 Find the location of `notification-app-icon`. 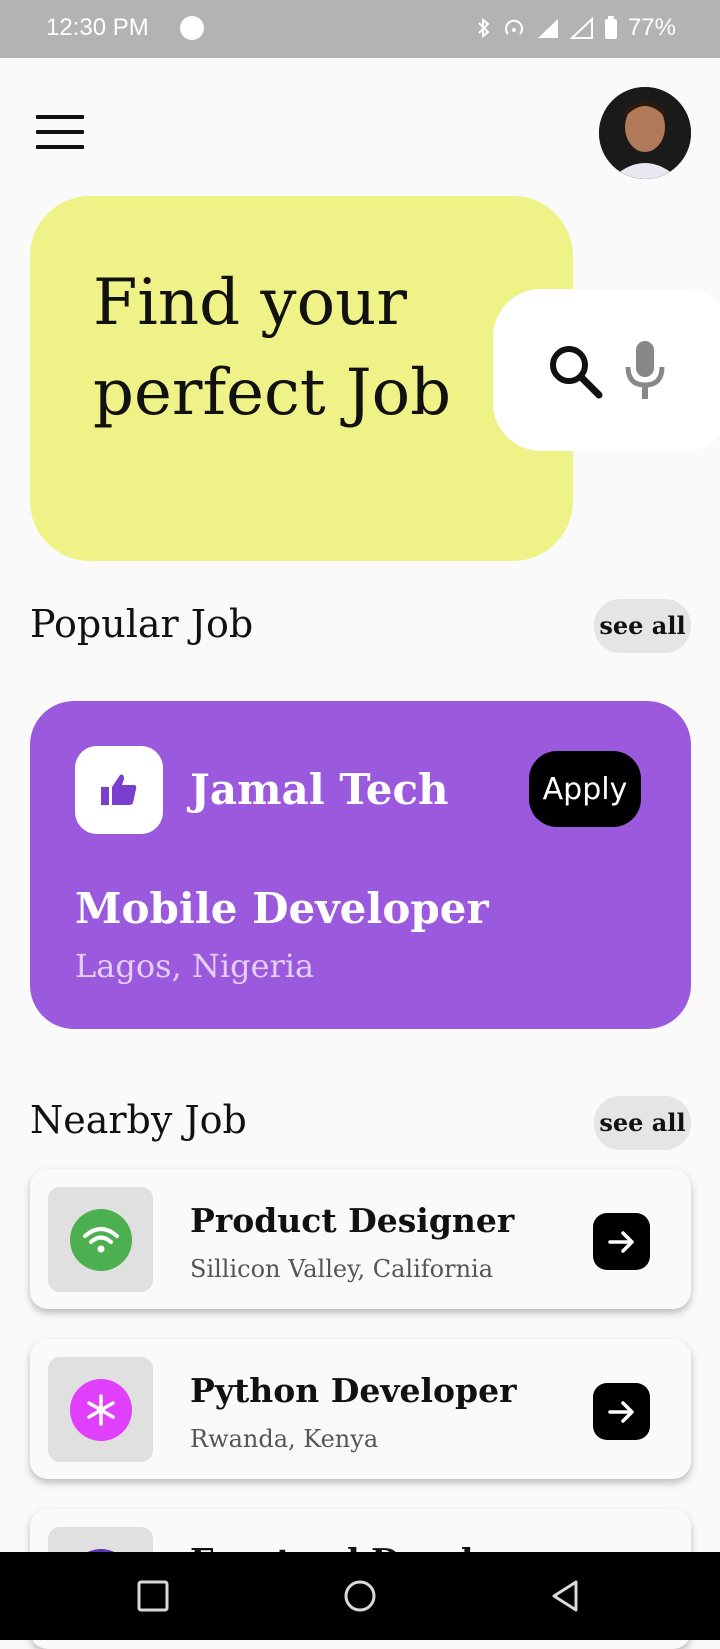

notification-app-icon is located at coordinates (192, 28).